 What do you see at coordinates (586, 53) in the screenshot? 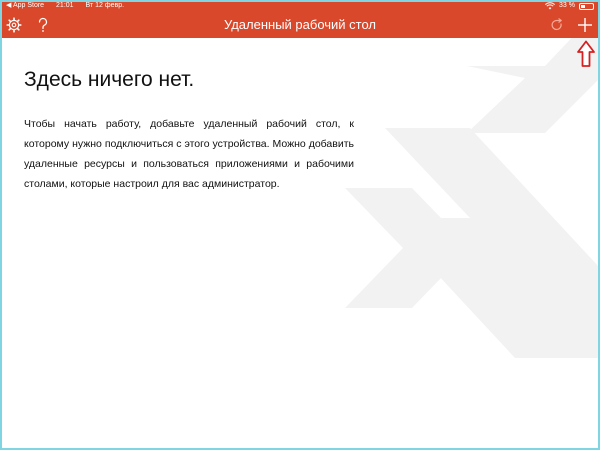
I see `up-arrow-annotation-icon` at bounding box center [586, 53].